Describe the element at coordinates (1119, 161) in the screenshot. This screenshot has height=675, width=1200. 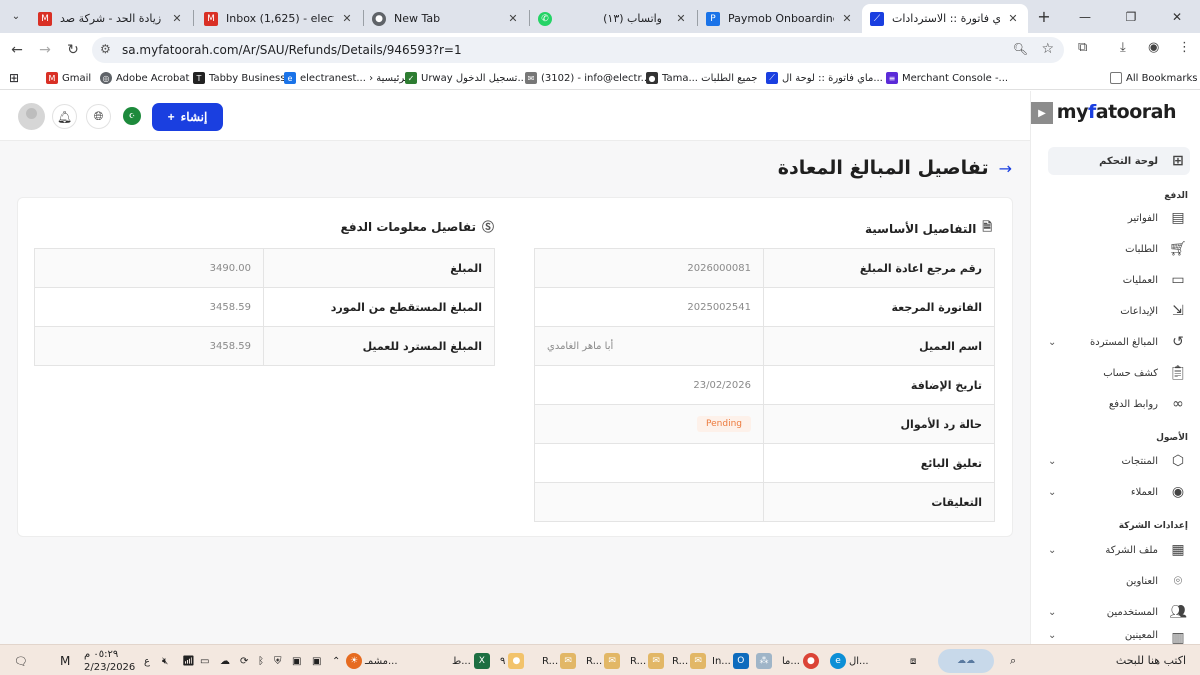
I see `sidebar-item-dashboard: ⊞ لوحة التحكم` at that location.